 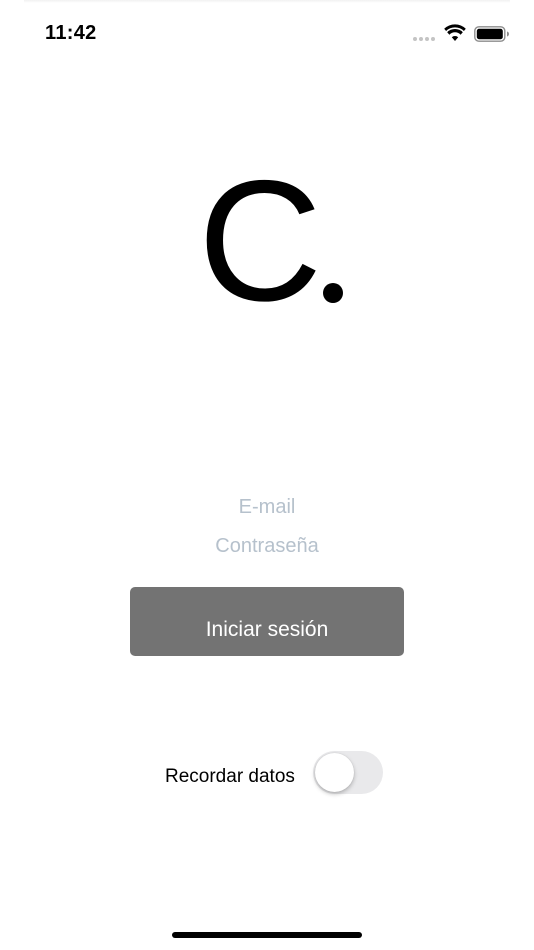 What do you see at coordinates (267, 30) in the screenshot?
I see `status-bar: 11:42` at bounding box center [267, 30].